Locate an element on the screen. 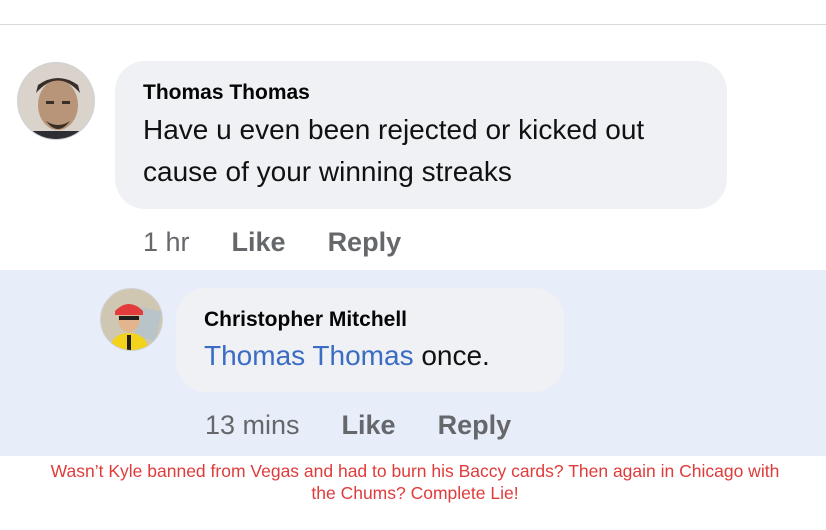 This screenshot has height=530, width=826. reply-meta: 13 mins Like Reply is located at coordinates (358, 425).